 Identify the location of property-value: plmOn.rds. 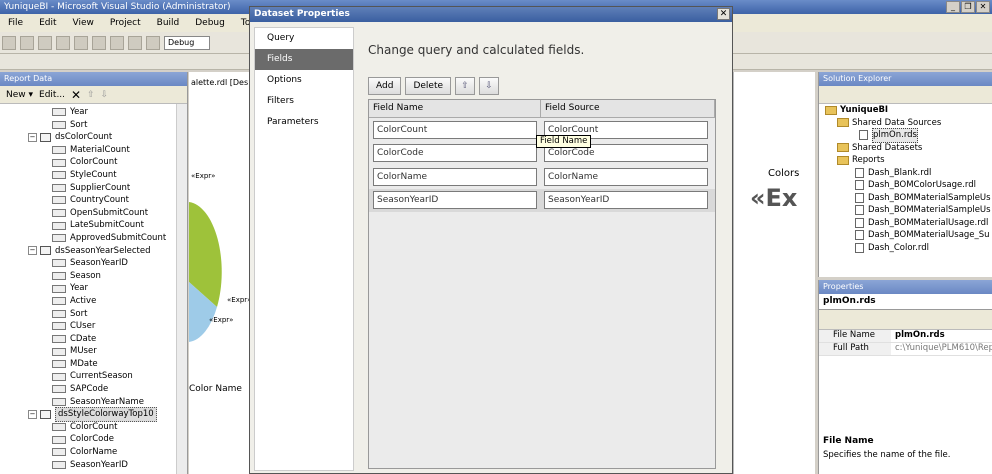
(941, 336).